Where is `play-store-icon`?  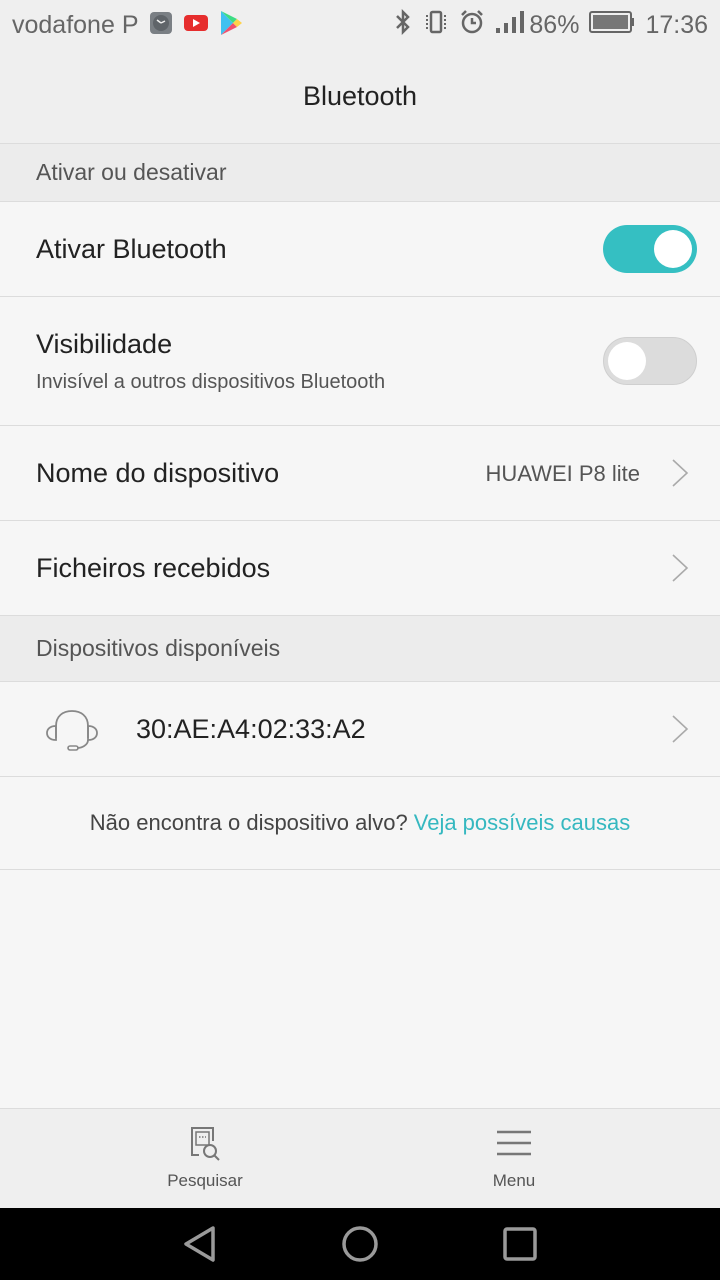 play-store-icon is located at coordinates (231, 25).